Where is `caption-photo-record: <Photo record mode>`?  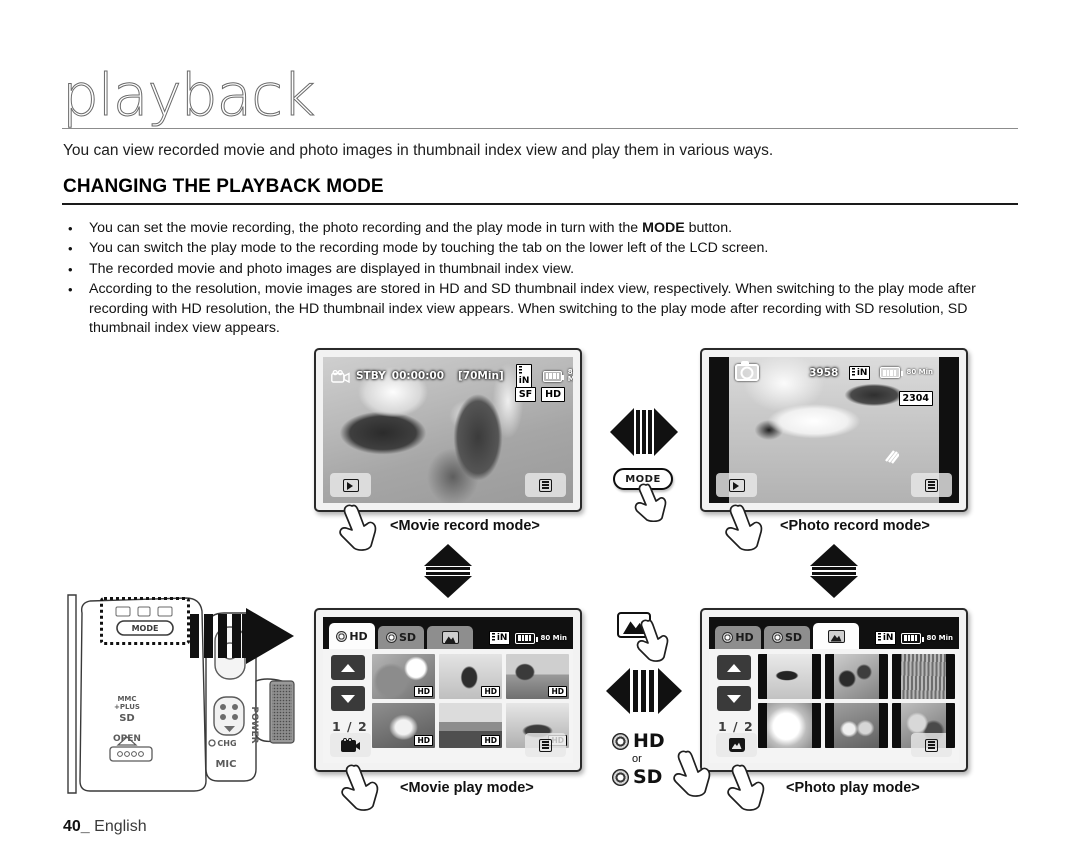 caption-photo-record: <Photo record mode> is located at coordinates (855, 526).